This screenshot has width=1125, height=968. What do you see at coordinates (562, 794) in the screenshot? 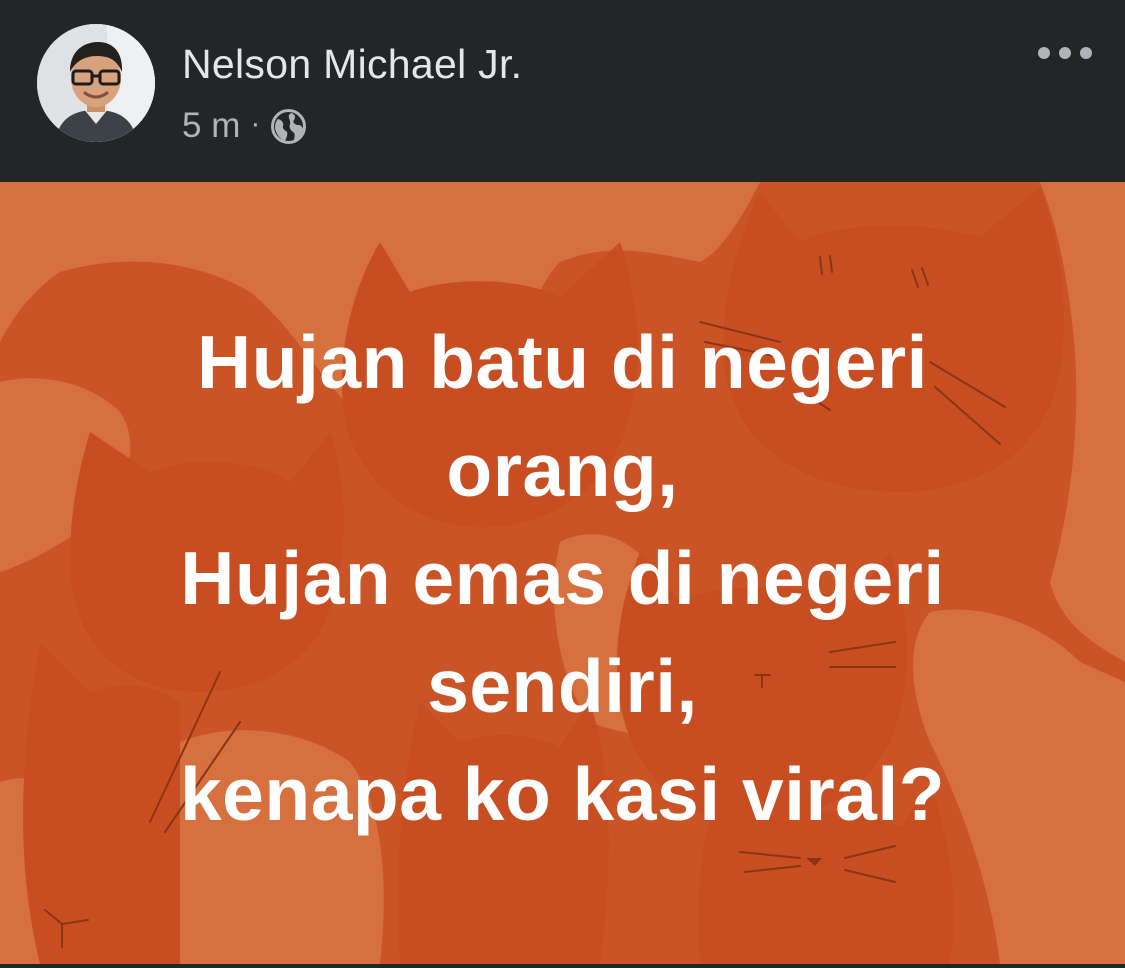
I see `post-text-line: kenapa ko kasi viral?` at bounding box center [562, 794].